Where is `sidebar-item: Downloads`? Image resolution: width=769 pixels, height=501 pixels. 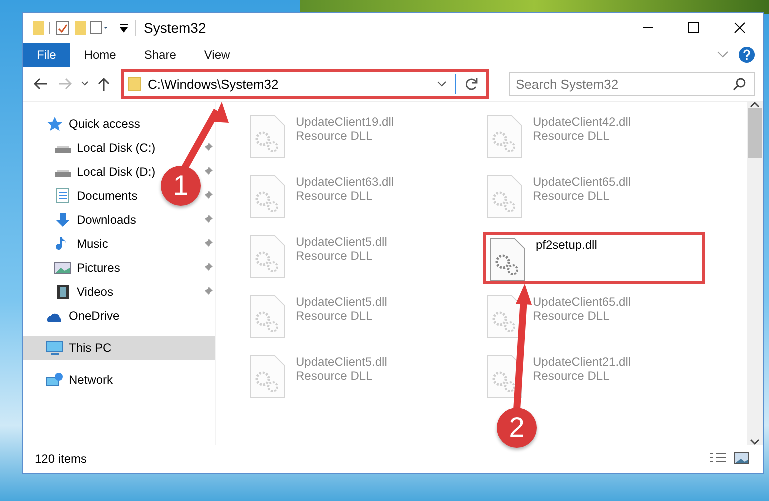 sidebar-item: Downloads is located at coordinates (80, 220).